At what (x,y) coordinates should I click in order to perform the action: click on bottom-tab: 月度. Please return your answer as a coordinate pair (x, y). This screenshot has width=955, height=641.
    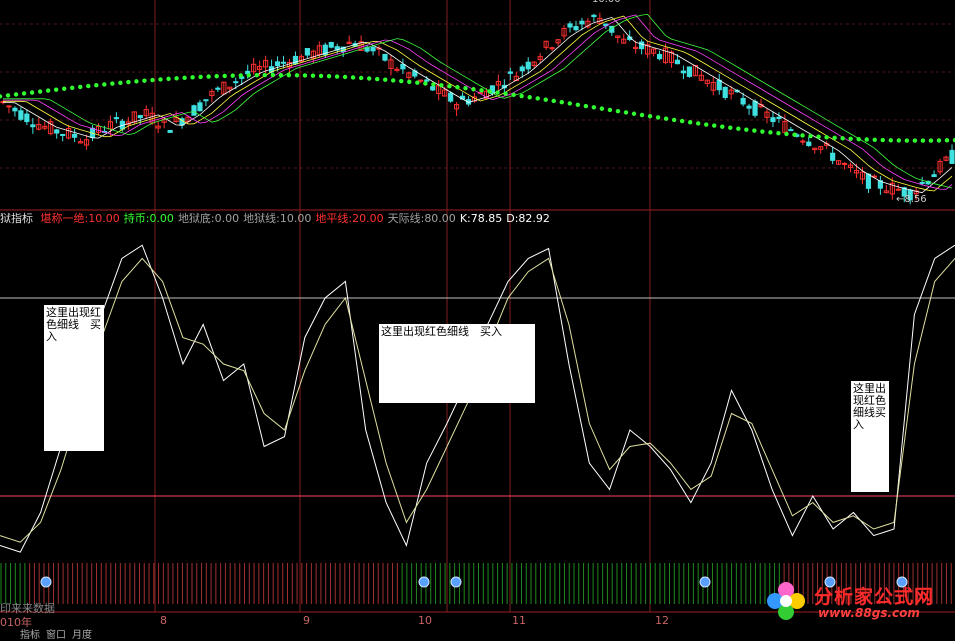
    Looking at the image, I should click on (82, 635).